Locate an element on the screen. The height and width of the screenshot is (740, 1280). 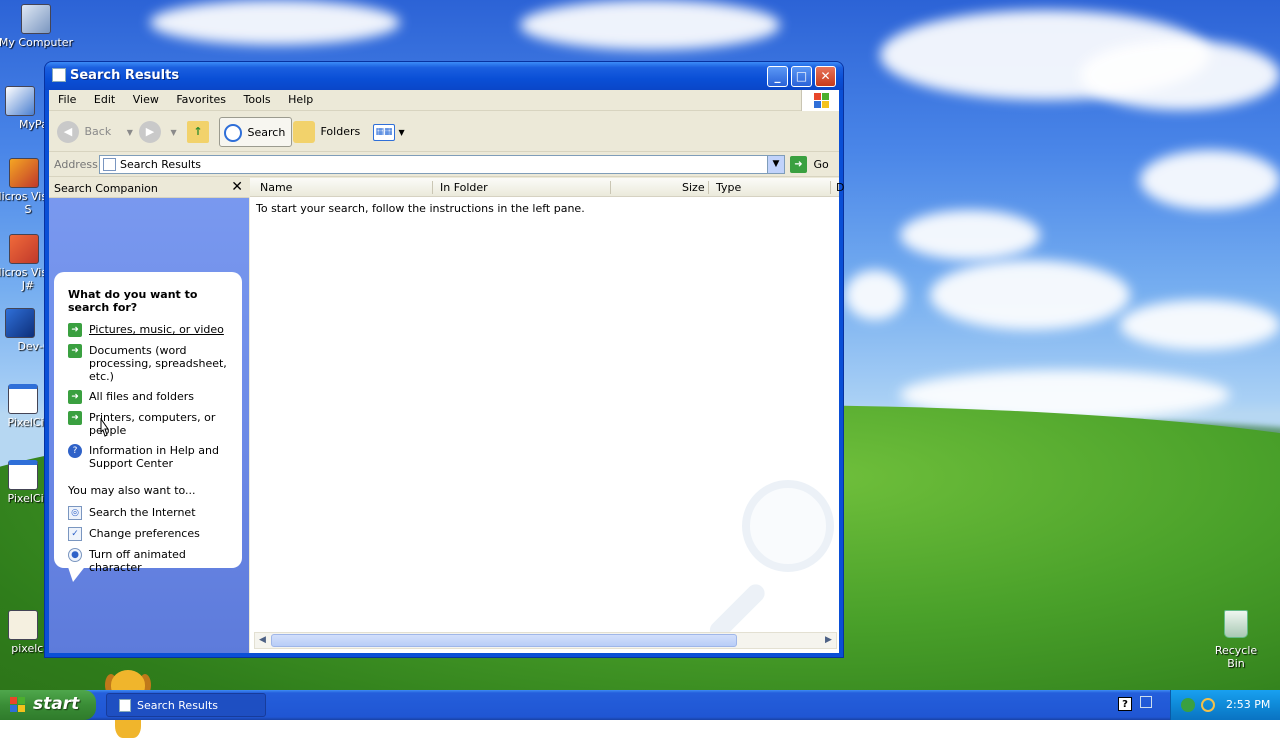
visual-studio-icon is located at coordinates (24, 173).